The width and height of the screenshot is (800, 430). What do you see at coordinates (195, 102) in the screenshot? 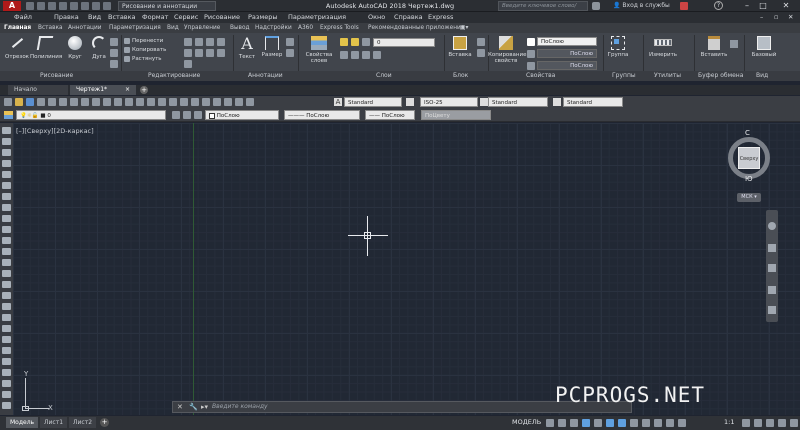
I see `designcenter-icon` at bounding box center [195, 102].